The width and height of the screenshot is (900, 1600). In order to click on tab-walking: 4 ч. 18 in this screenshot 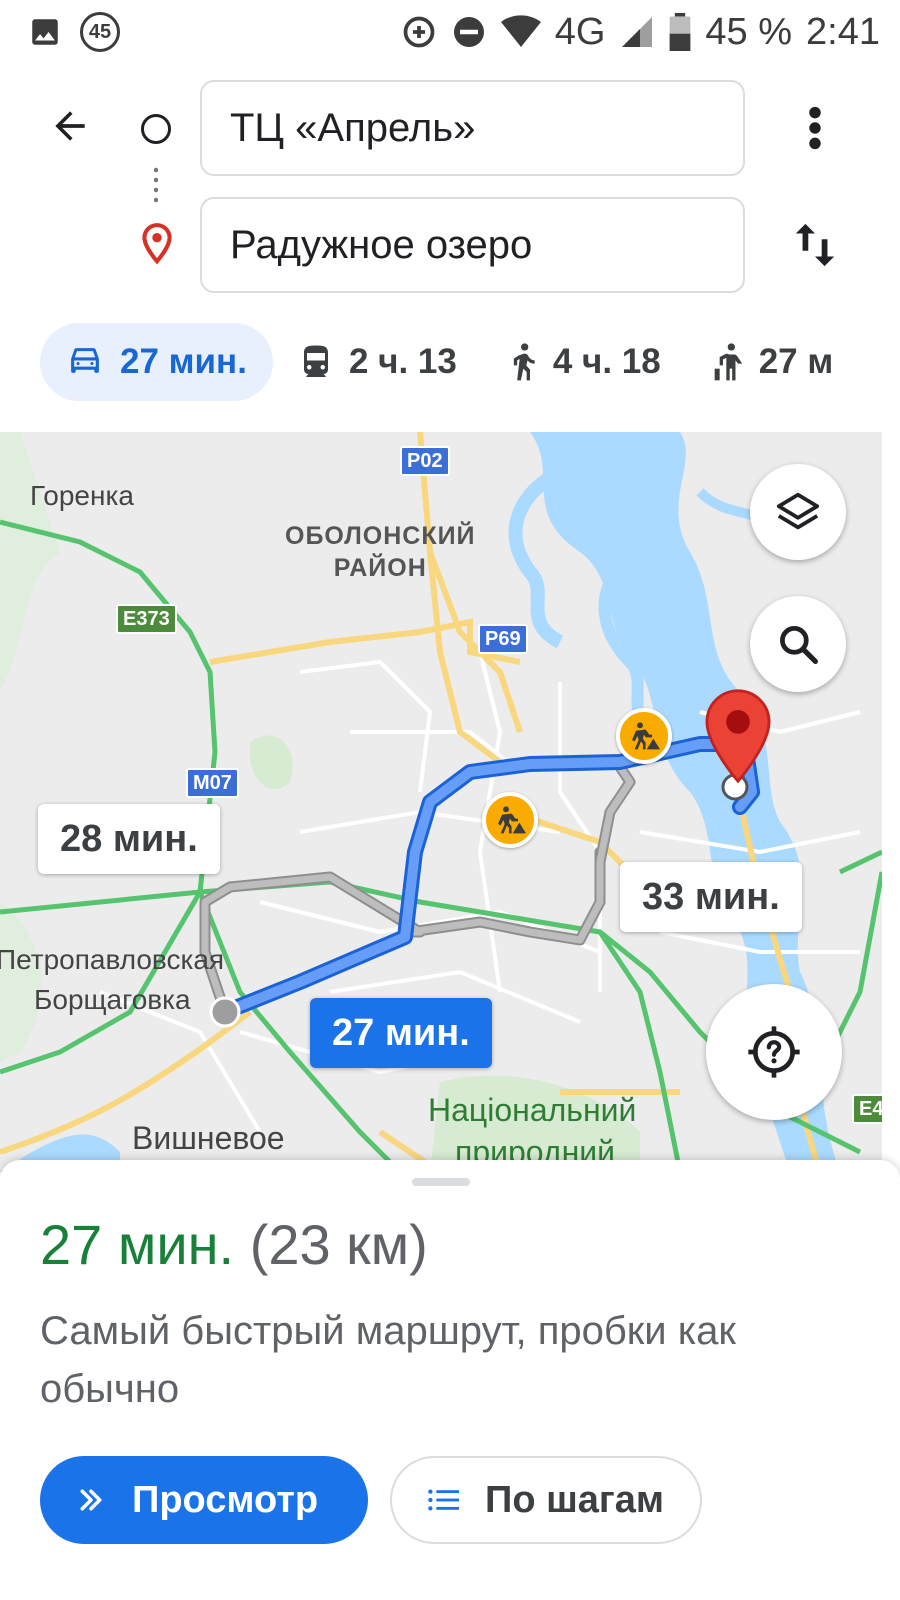, I will do `click(585, 362)`.